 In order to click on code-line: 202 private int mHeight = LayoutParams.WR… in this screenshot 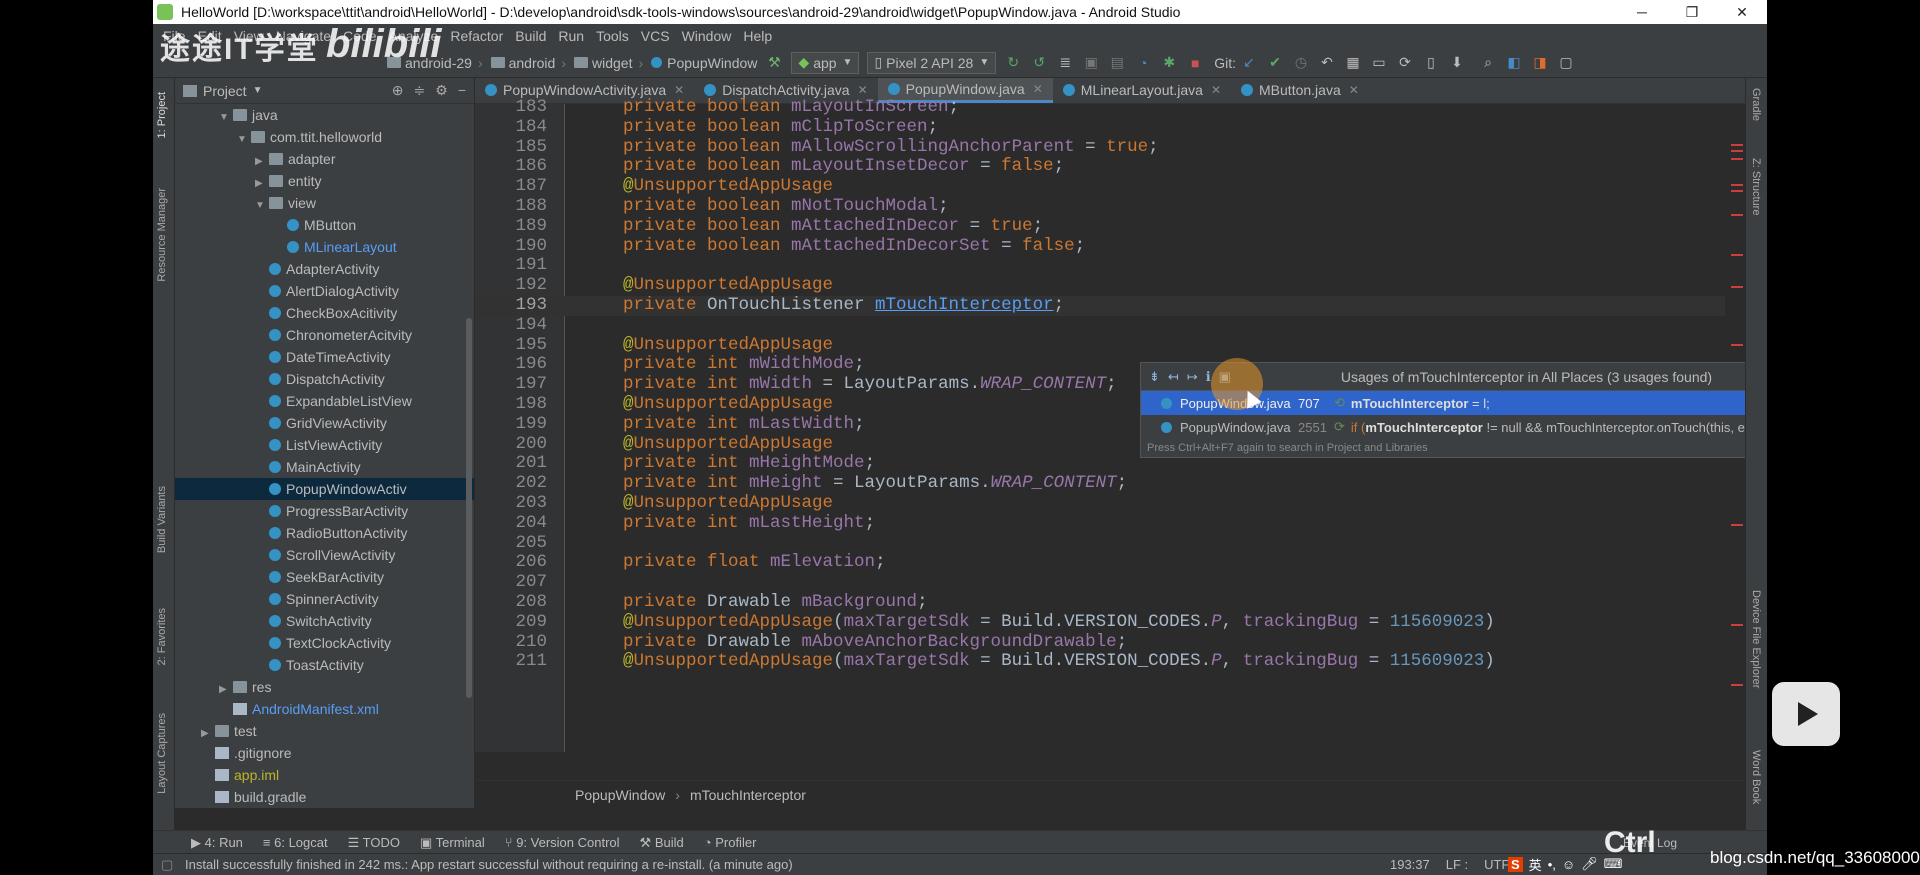, I will do `click(1100, 483)`.